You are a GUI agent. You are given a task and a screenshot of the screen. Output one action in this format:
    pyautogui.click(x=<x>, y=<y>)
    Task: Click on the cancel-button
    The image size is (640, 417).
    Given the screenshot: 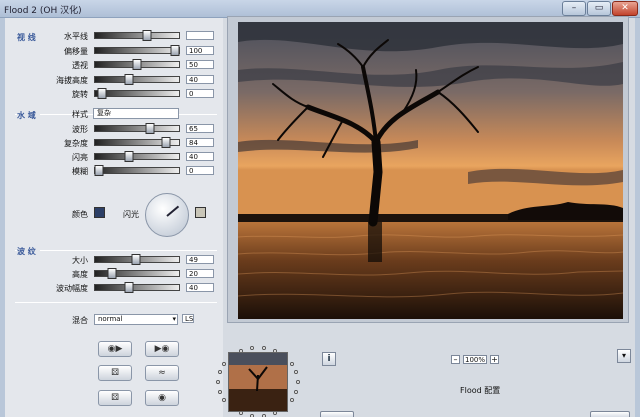 What is the action you would take?
    pyautogui.click(x=337, y=414)
    